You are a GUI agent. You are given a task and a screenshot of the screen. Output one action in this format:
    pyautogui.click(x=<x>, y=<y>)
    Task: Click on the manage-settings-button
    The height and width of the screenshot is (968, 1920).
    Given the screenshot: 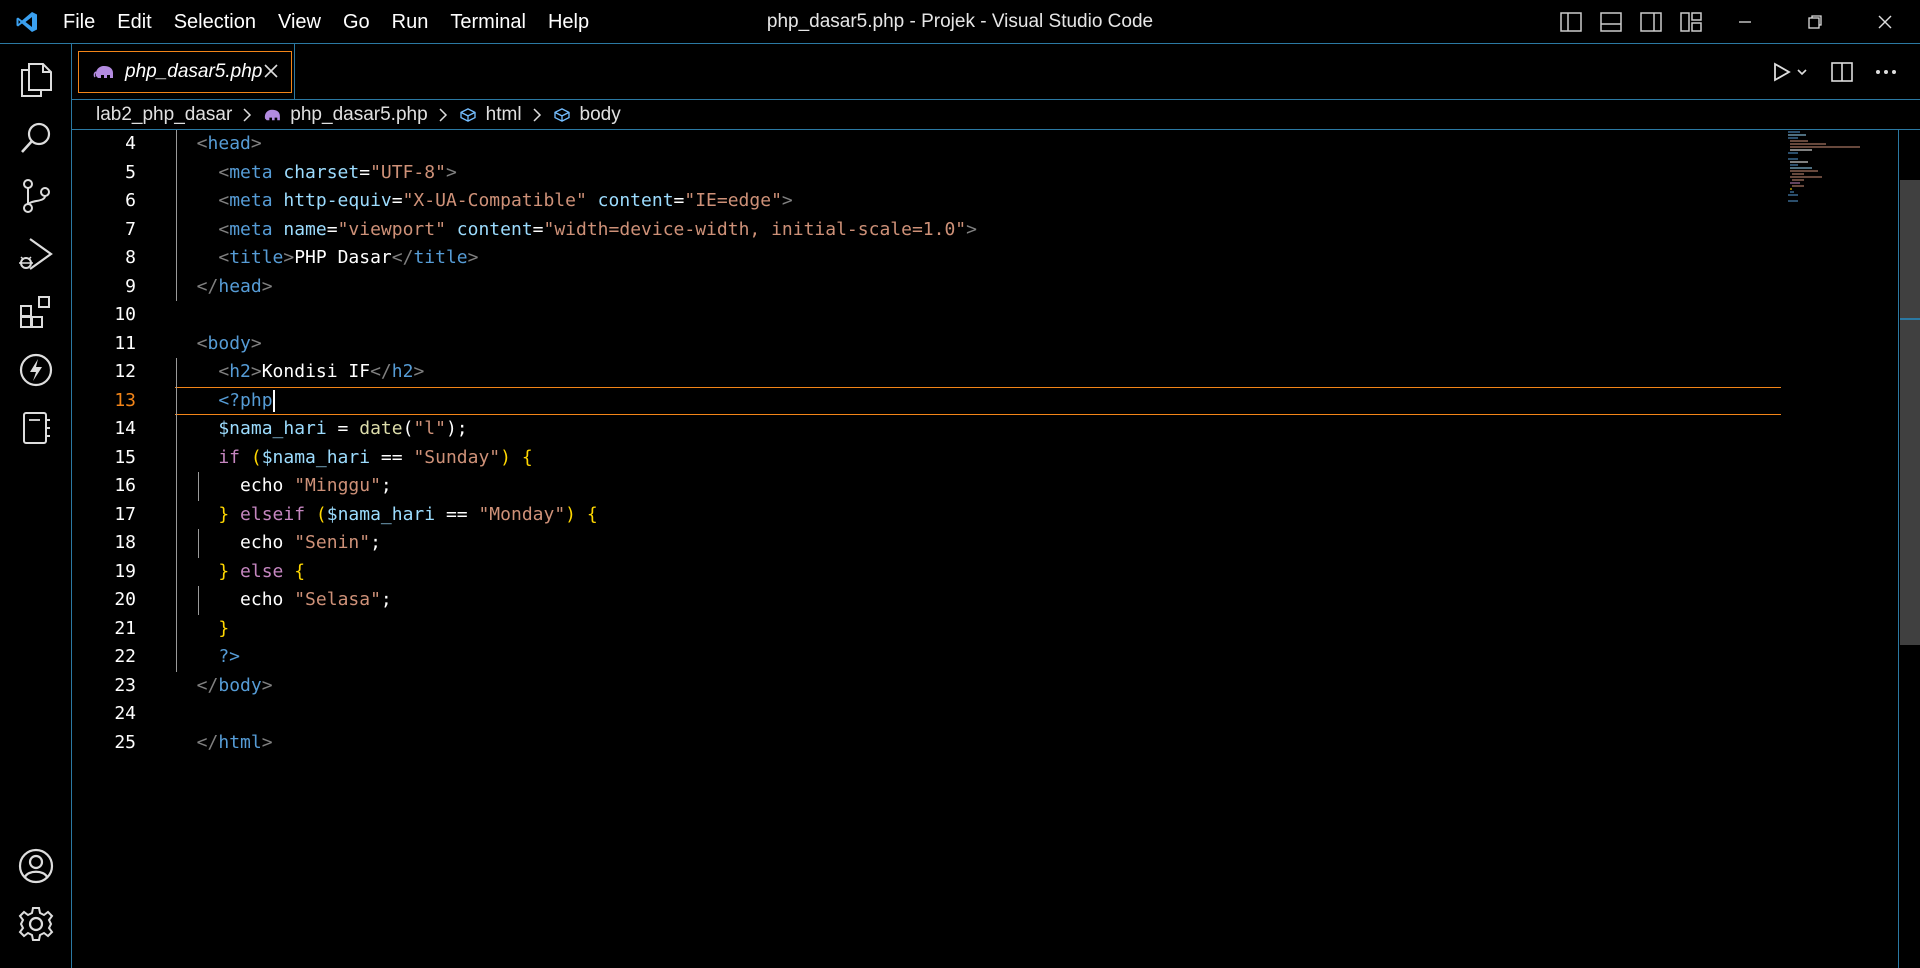 What is the action you would take?
    pyautogui.click(x=36, y=924)
    